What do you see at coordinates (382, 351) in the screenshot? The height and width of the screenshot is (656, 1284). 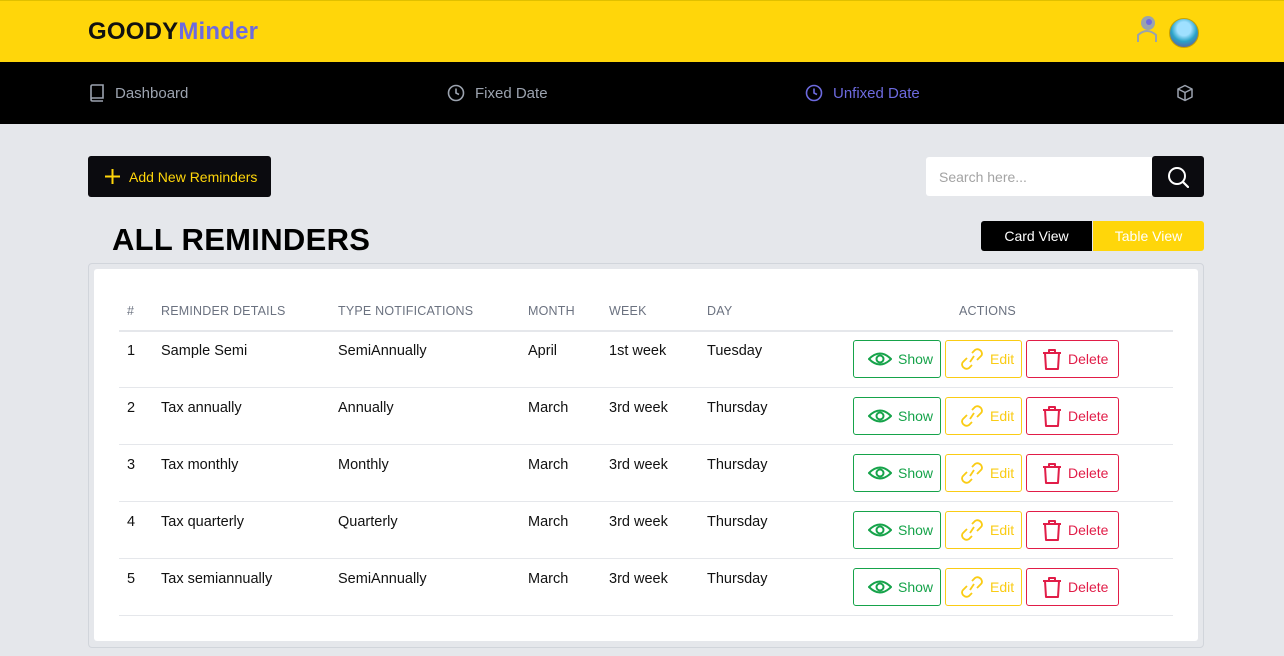 I see `row-type: SemiAnnually` at bounding box center [382, 351].